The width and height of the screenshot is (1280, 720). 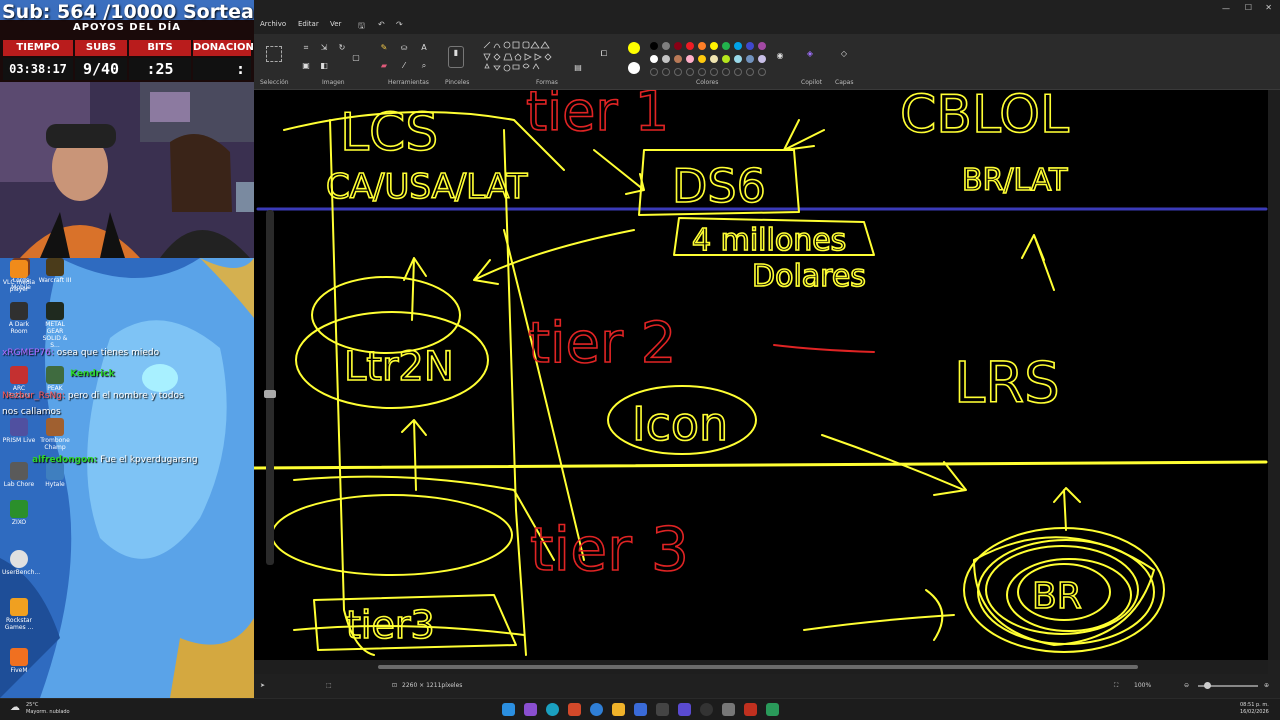 What do you see at coordinates (1268, 7) in the screenshot?
I see `close-icon: ✕` at bounding box center [1268, 7].